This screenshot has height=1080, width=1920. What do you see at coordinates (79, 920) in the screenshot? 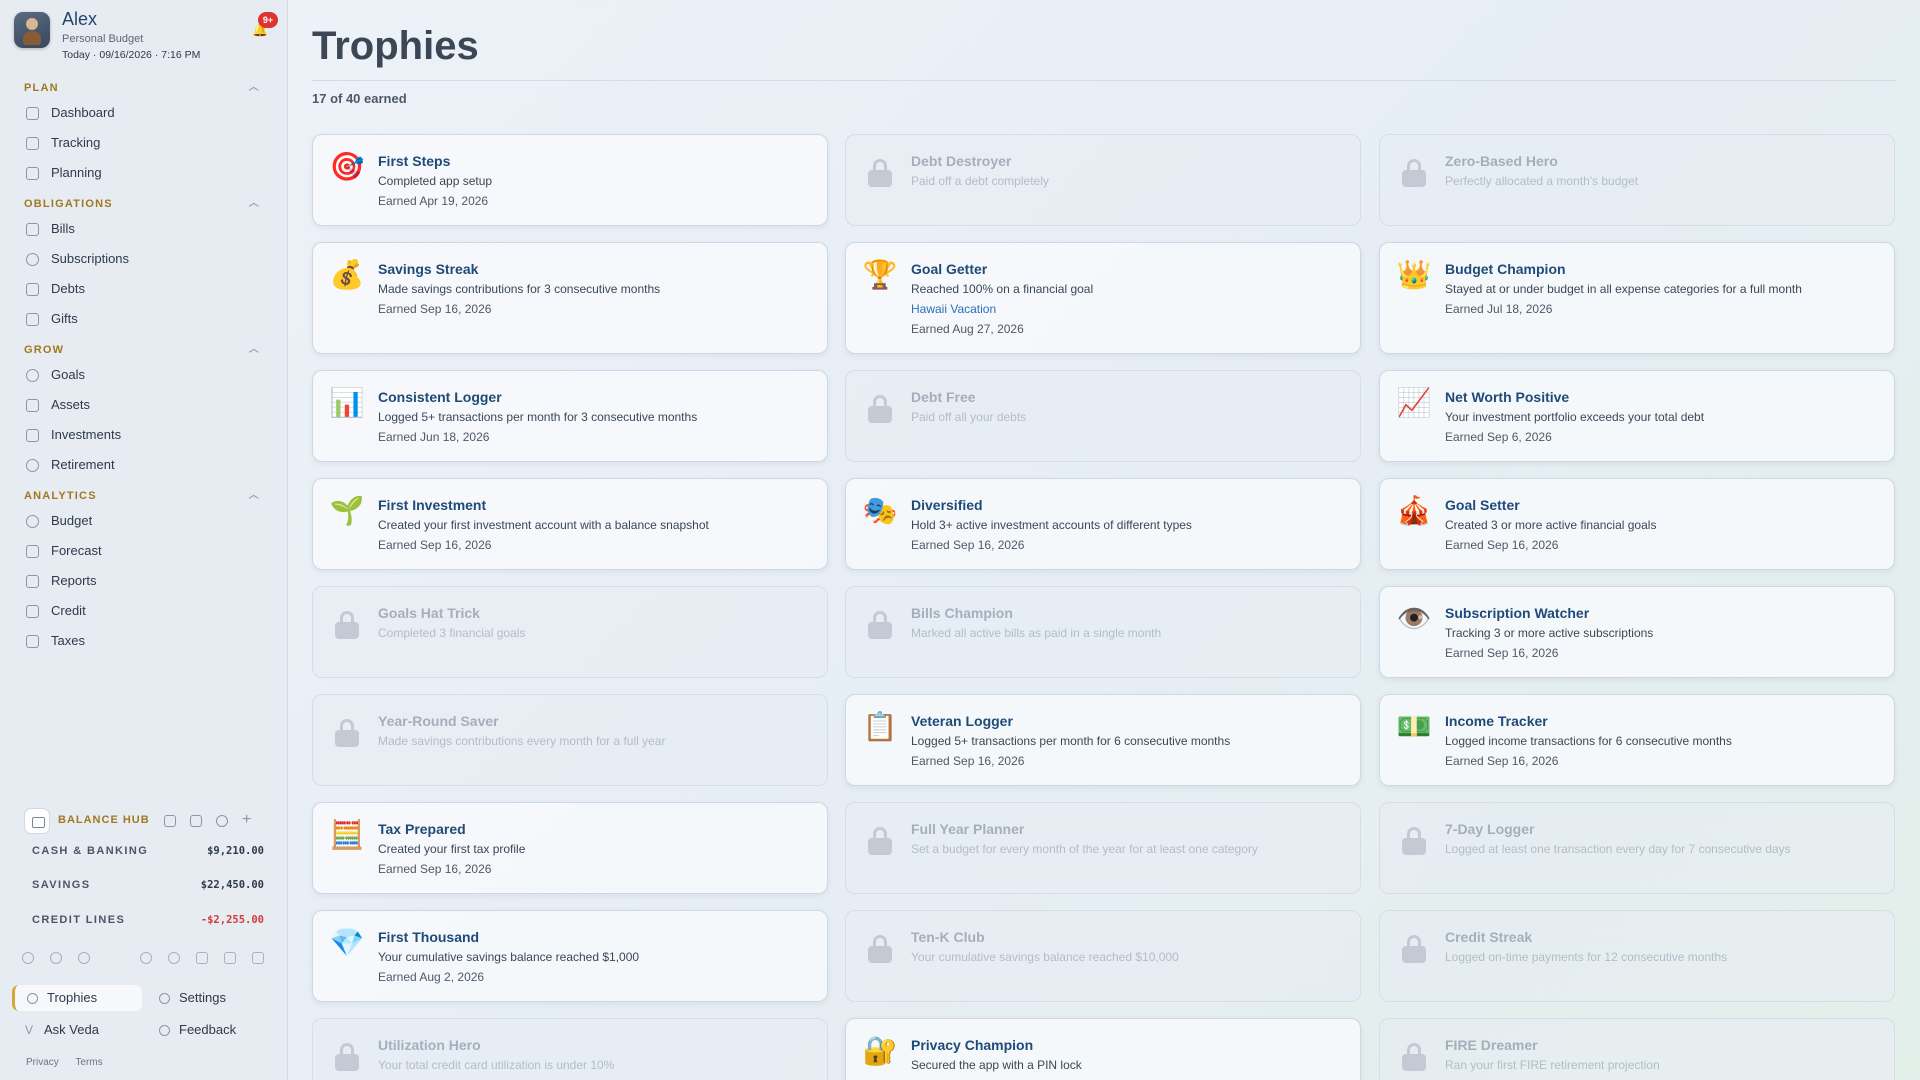
I see `hub-row-label: CREDIT LINES` at bounding box center [79, 920].